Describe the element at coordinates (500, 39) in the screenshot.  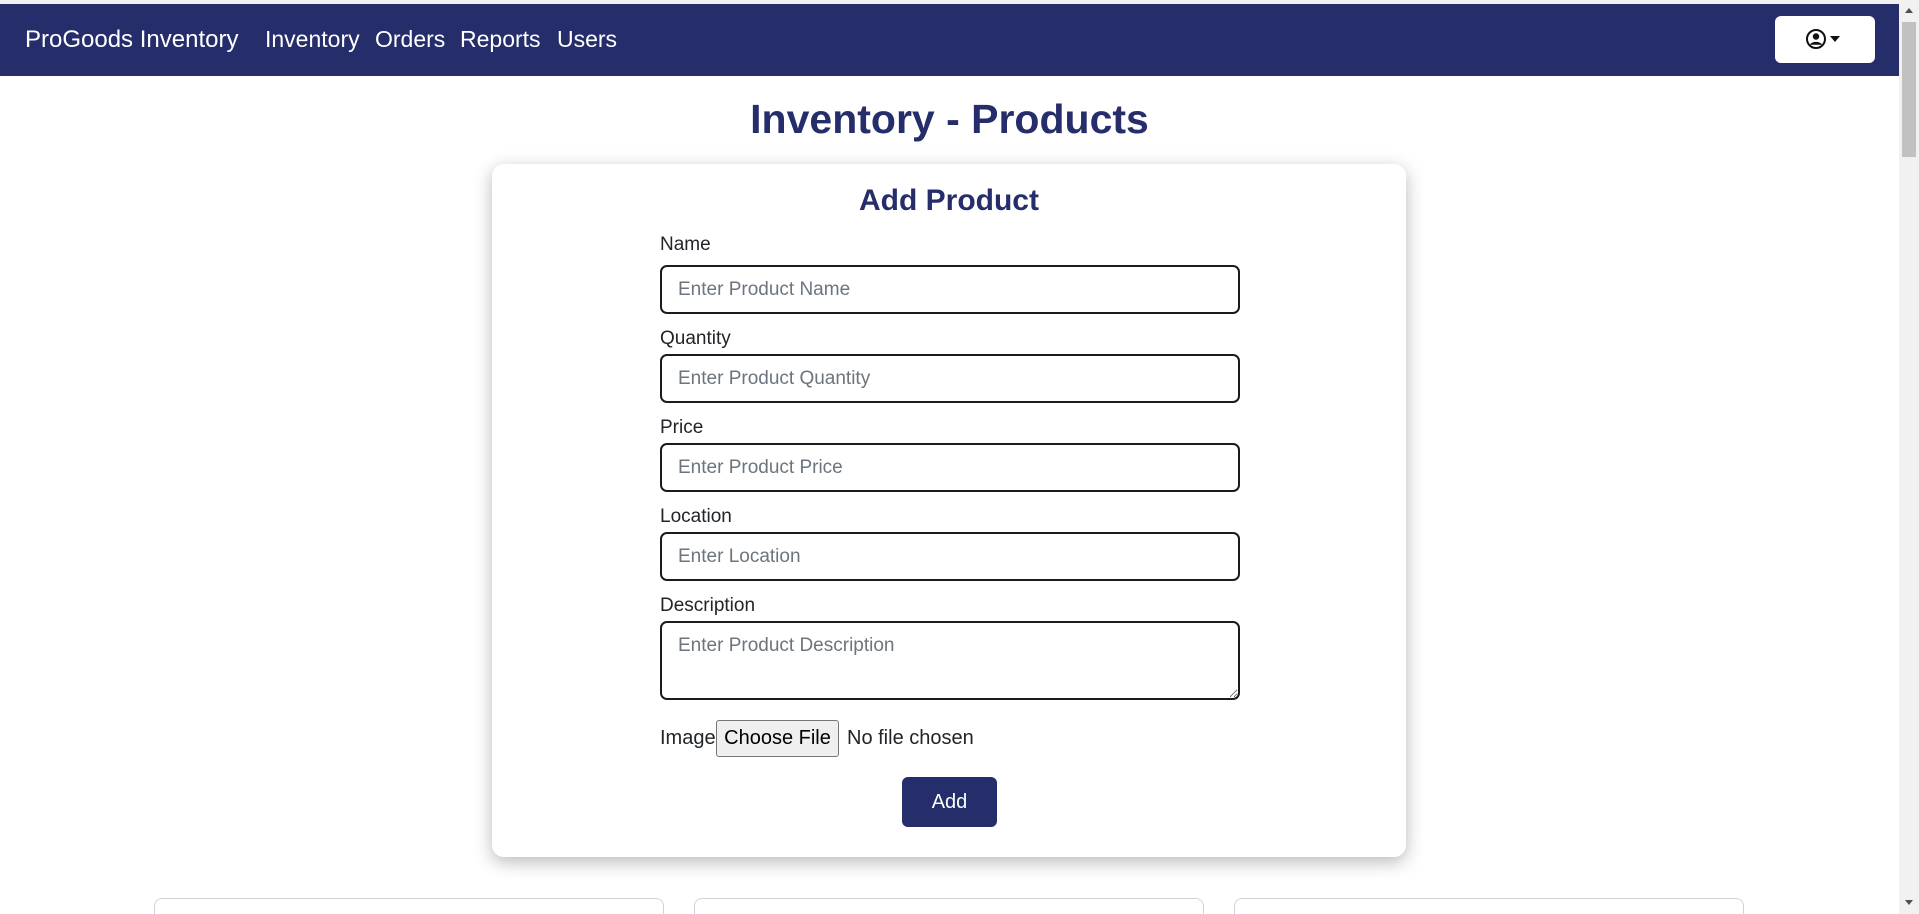
I see `nav-link-reports: Reports` at that location.